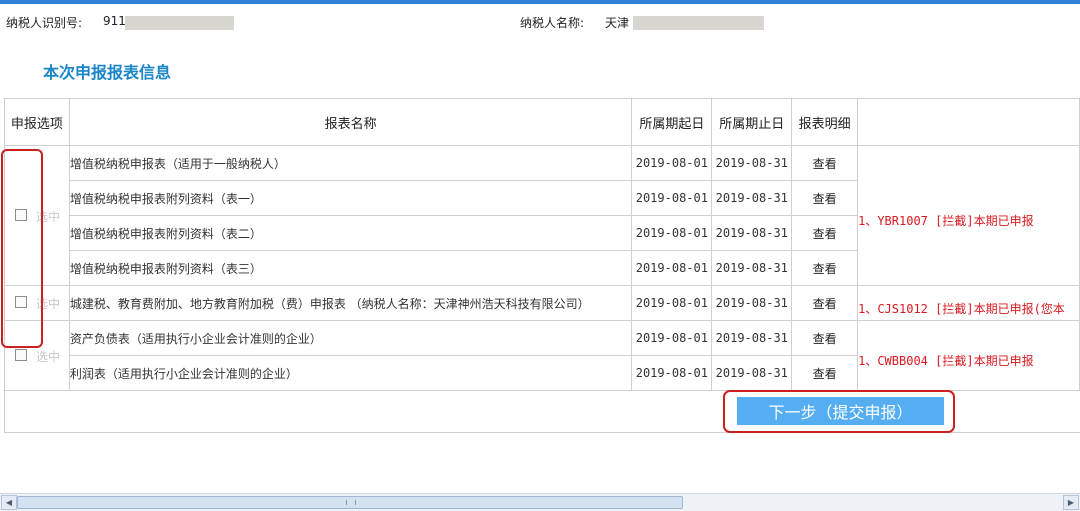 This screenshot has width=1080, height=511. Describe the element at coordinates (946, 221) in the screenshot. I see `validation-message: 1、YBR1007 [拦截]本期已申报` at that location.